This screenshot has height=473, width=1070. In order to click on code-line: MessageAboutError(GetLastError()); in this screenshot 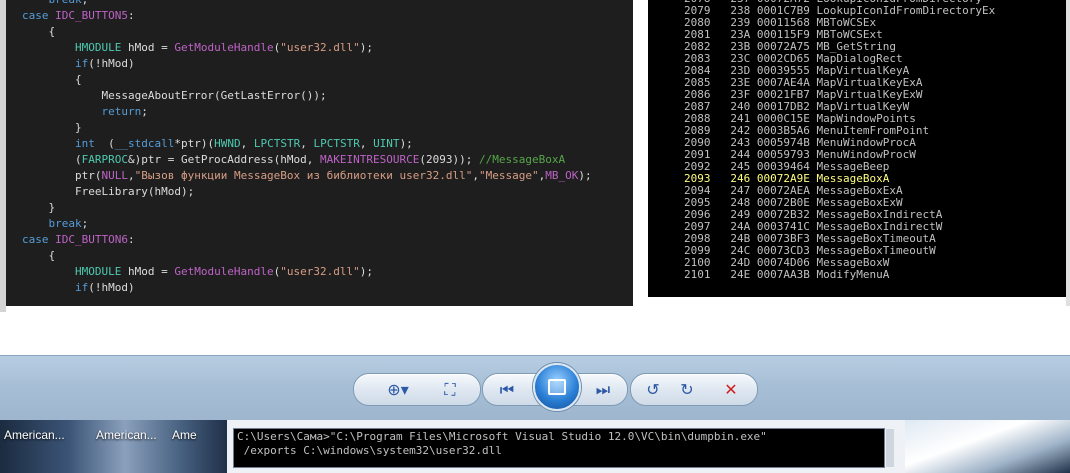, I will do `click(174, 96)`.